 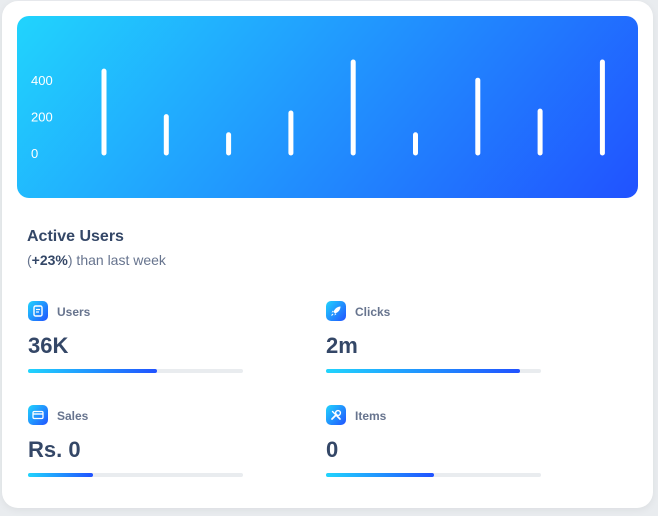 What do you see at coordinates (38, 311) in the screenshot?
I see `document-icon` at bounding box center [38, 311].